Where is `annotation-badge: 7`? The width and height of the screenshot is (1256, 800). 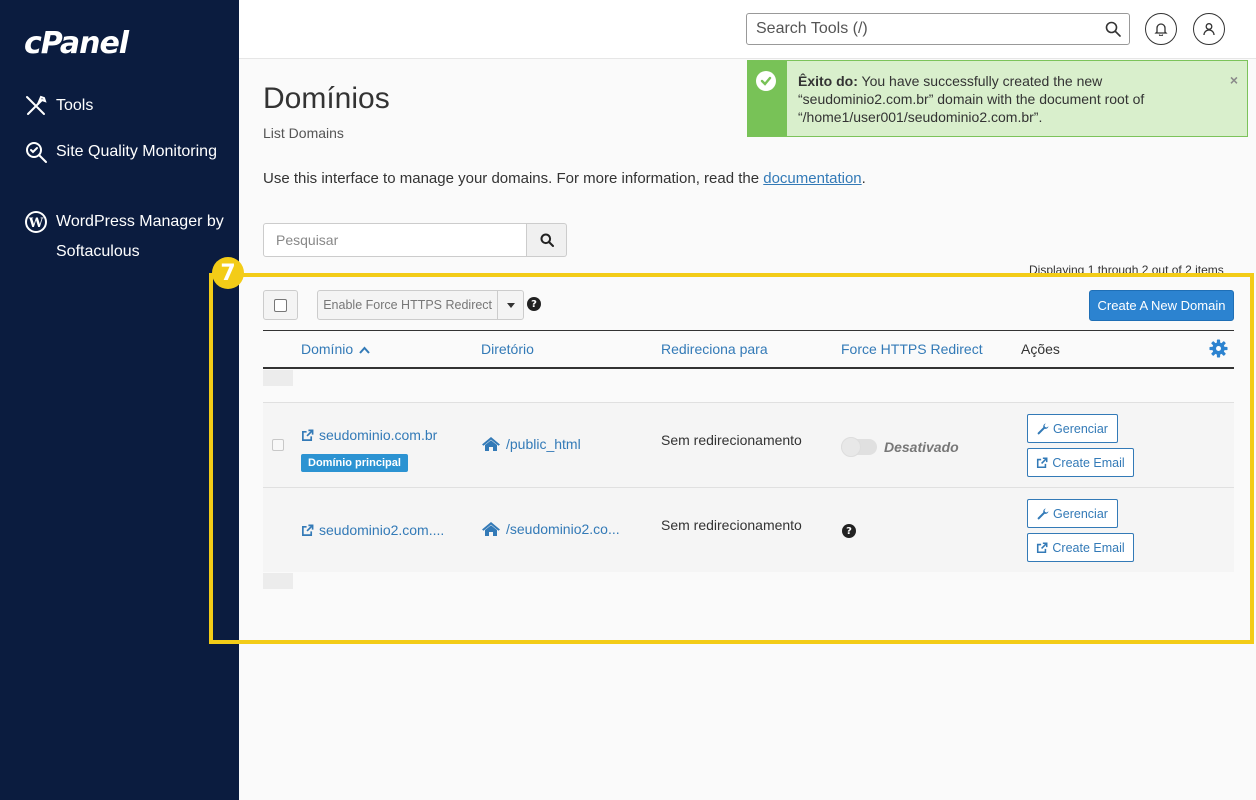
annotation-badge: 7 is located at coordinates (228, 273).